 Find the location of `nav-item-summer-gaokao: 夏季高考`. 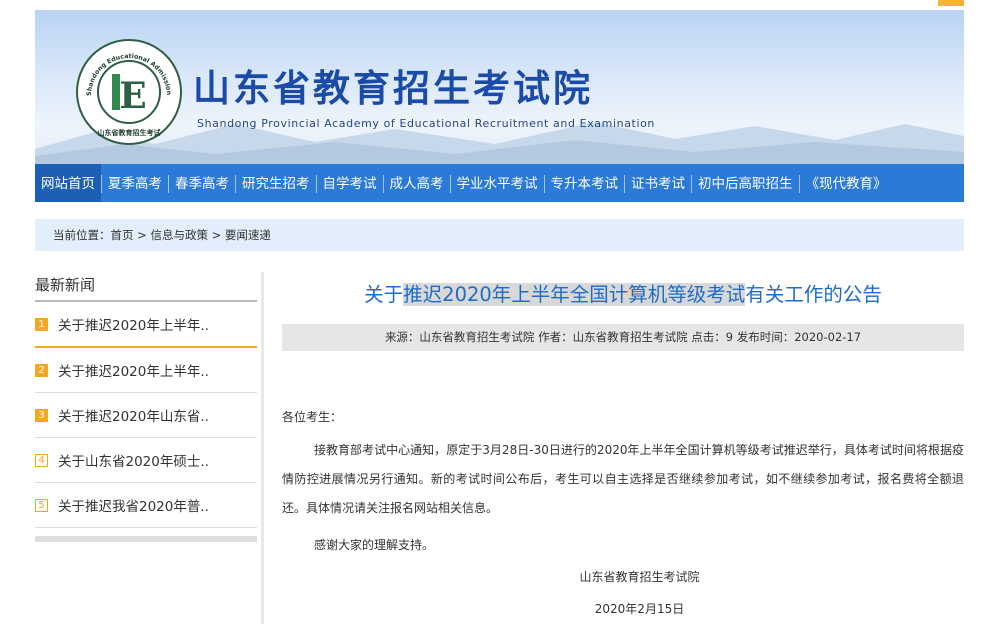

nav-item-summer-gaokao: 夏季高考 is located at coordinates (135, 183).